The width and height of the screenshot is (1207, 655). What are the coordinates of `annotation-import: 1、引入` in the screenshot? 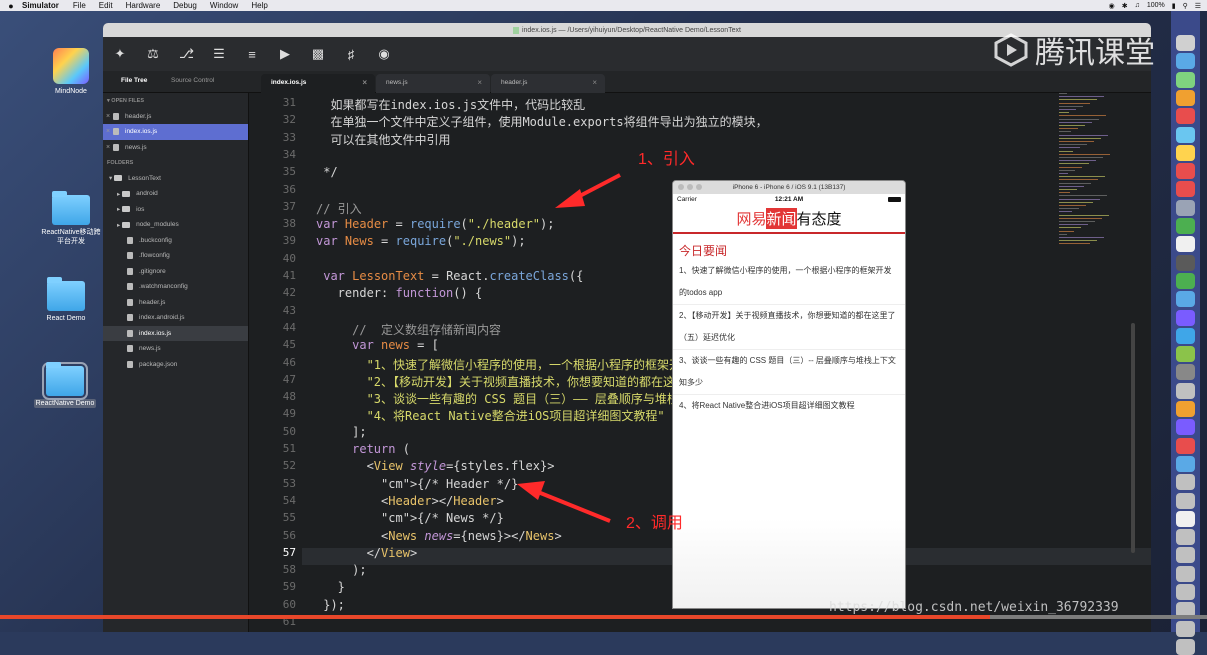 It's located at (666, 157).